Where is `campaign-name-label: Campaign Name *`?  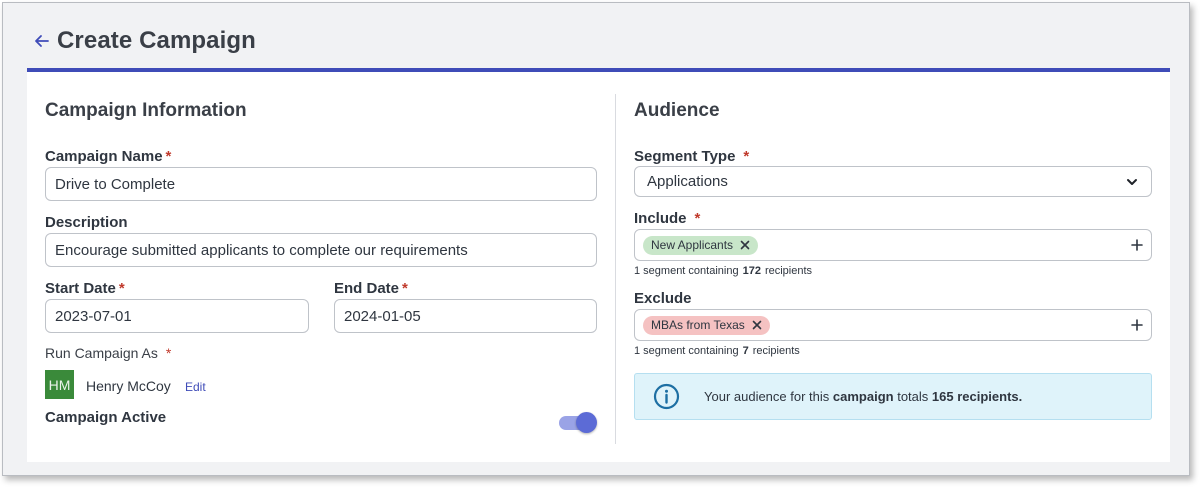 campaign-name-label: Campaign Name * is located at coordinates (108, 156).